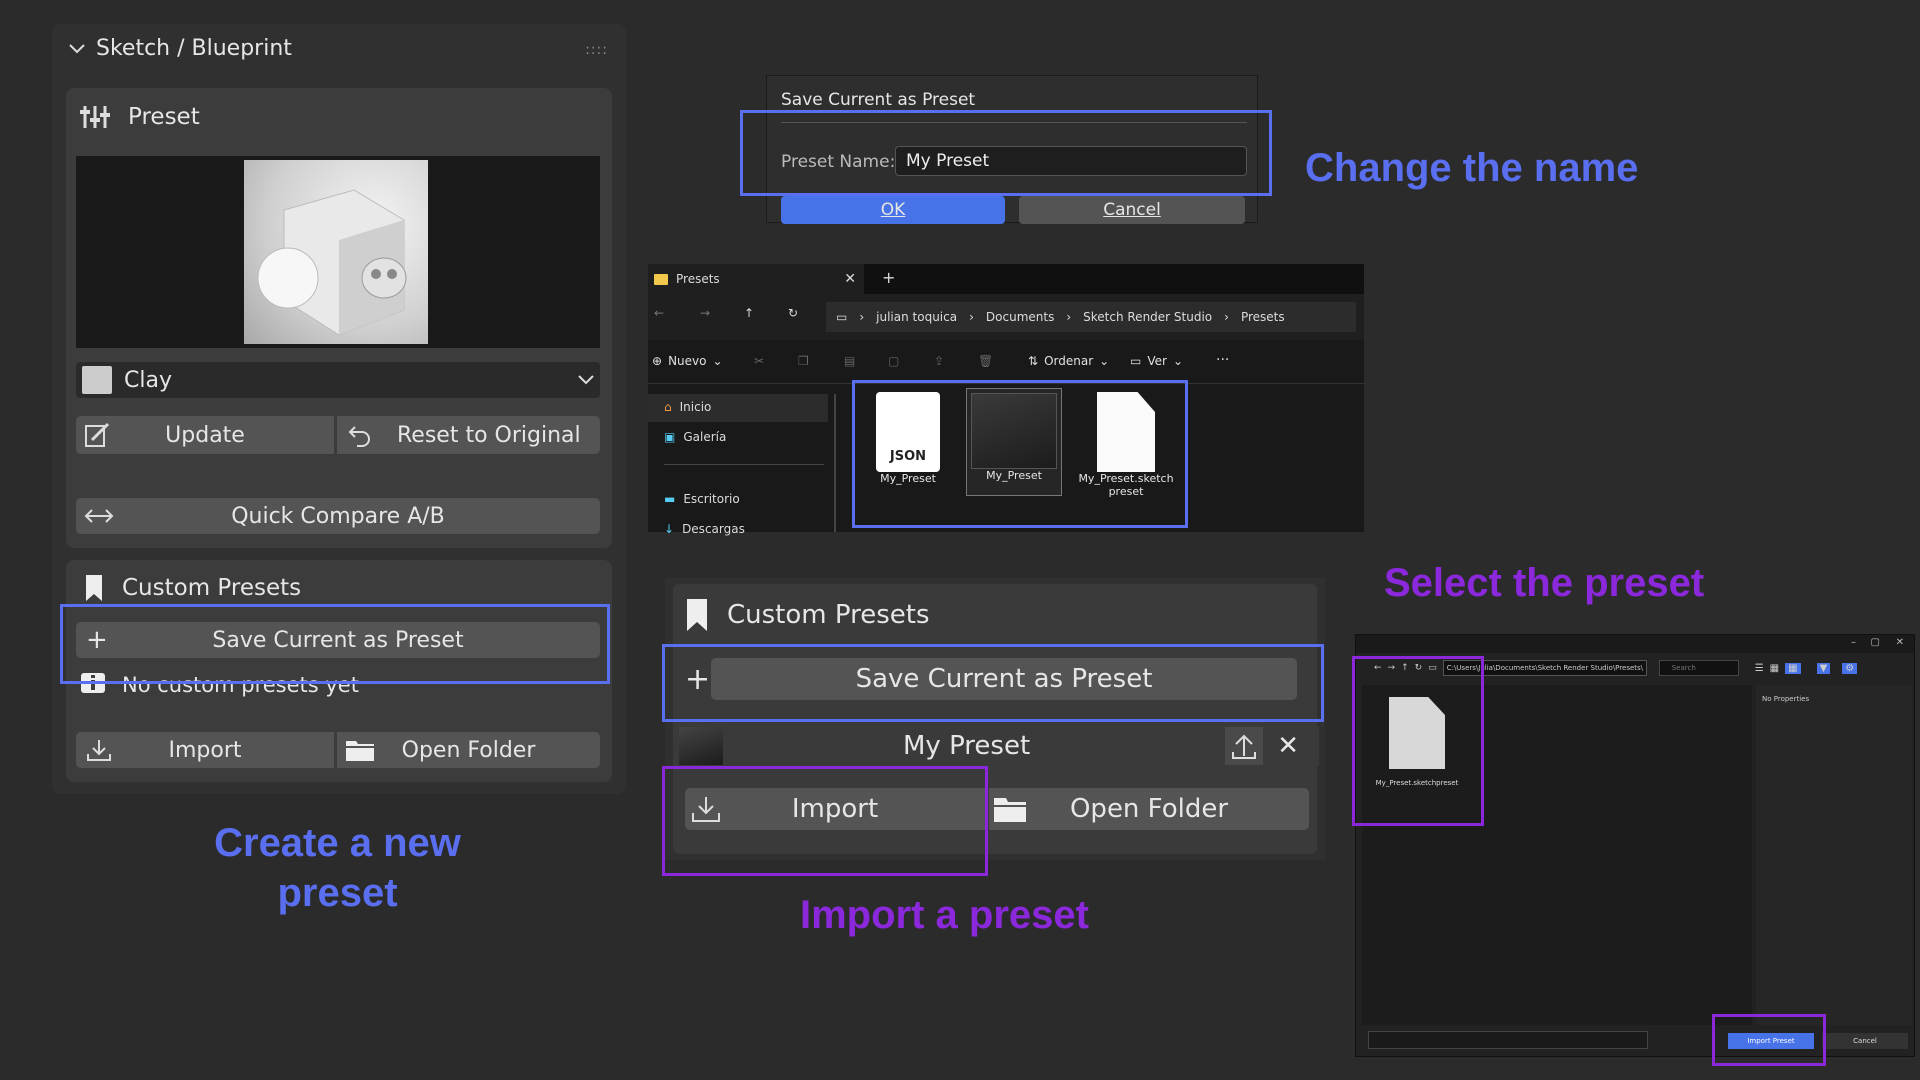 The image size is (1920, 1080). What do you see at coordinates (1774, 668) in the screenshot?
I see `grid-view-icon: ▦` at bounding box center [1774, 668].